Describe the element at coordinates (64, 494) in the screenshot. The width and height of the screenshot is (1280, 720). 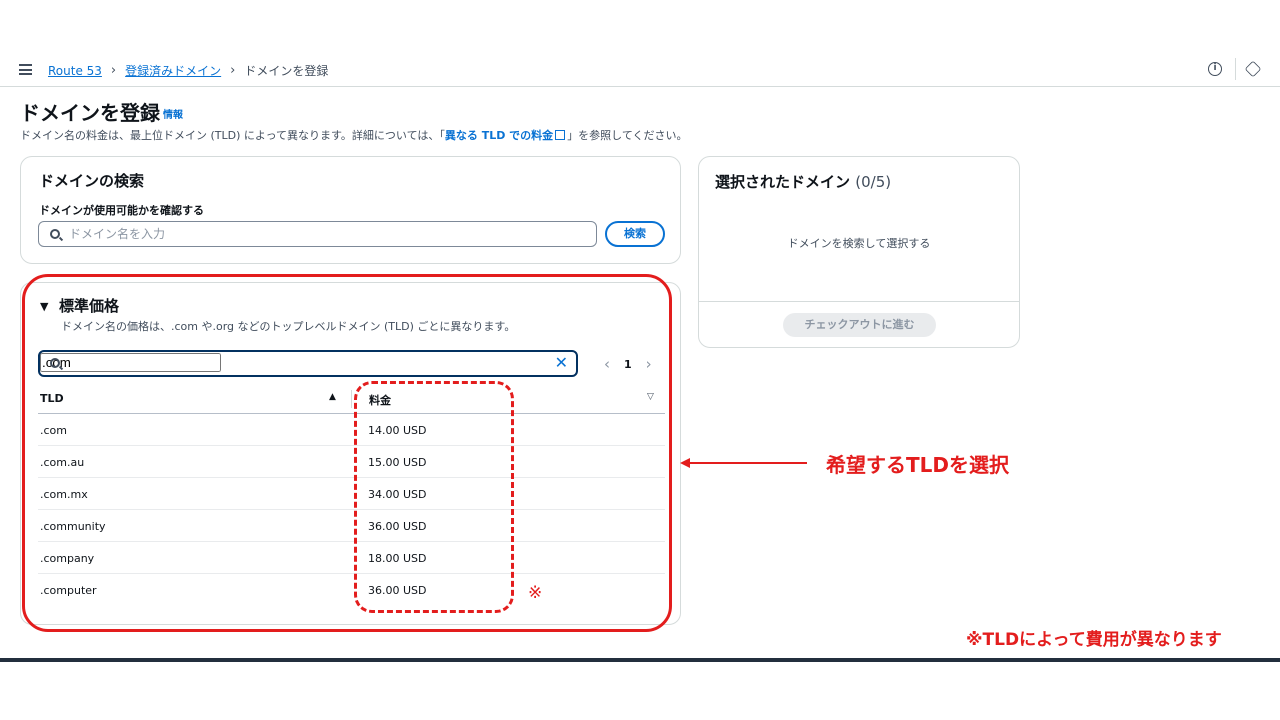
I see `tld-cell: .com.mx` at that location.